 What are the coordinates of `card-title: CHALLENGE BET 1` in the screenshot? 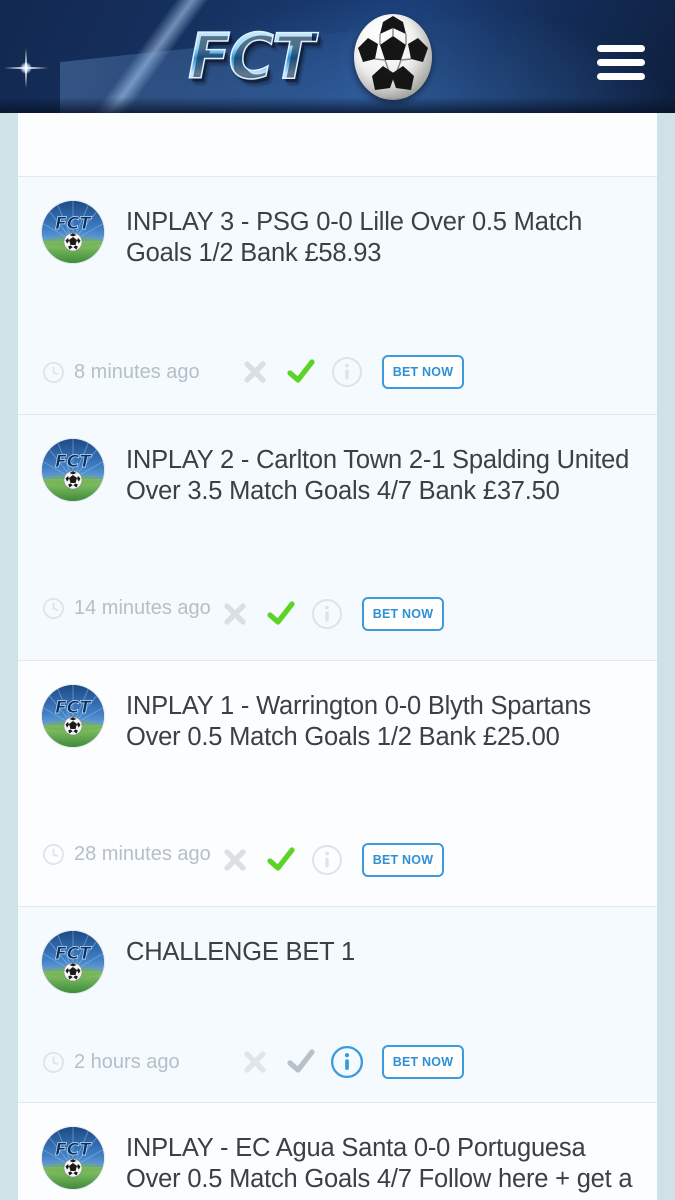 It's located at (240, 952).